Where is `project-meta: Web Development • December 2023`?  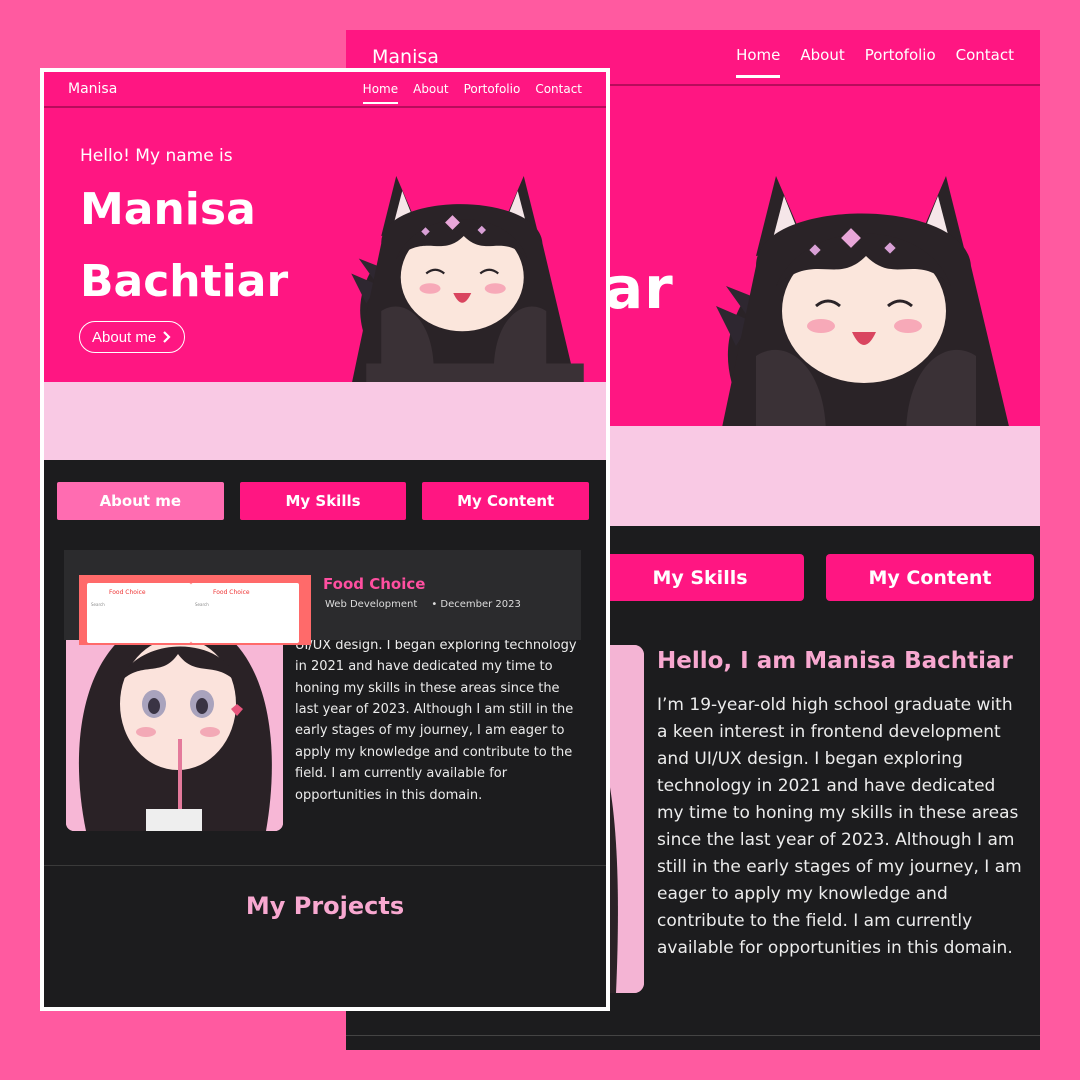
project-meta: Web Development • December 2023 is located at coordinates (423, 604).